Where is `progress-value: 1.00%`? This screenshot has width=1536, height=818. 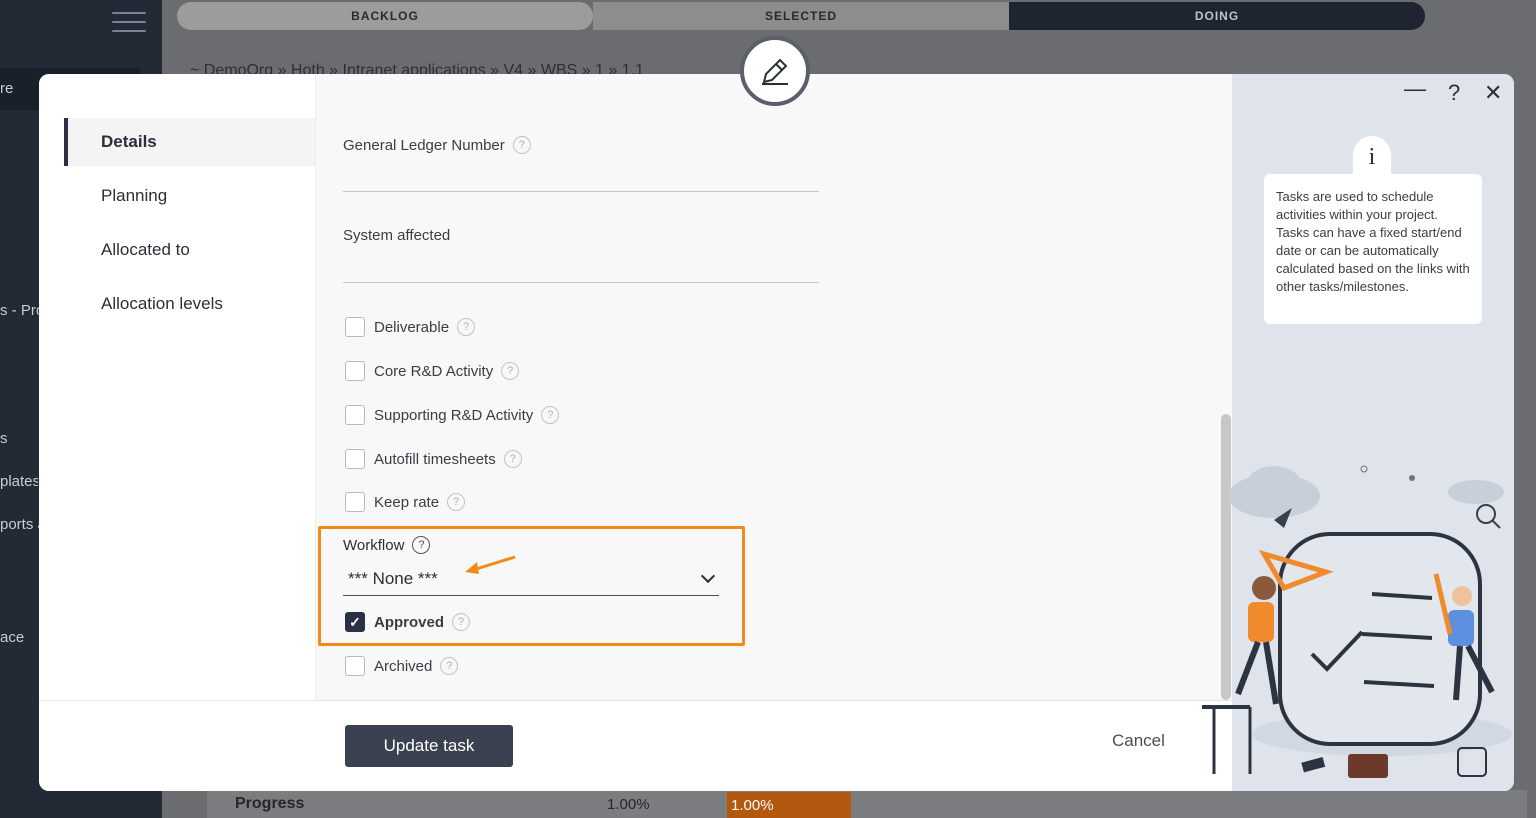
progress-value: 1.00% is located at coordinates (628, 804).